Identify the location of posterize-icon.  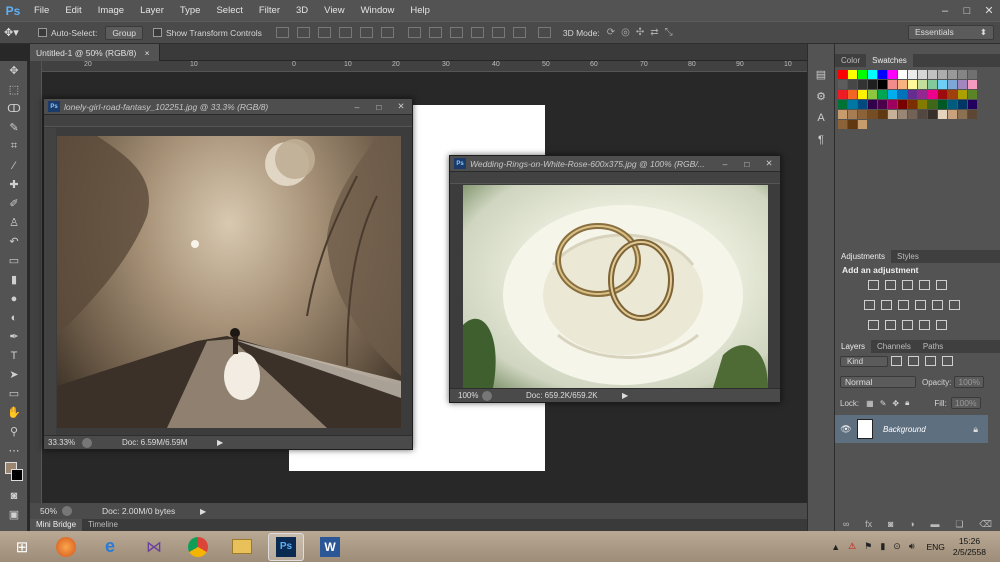
(890, 325).